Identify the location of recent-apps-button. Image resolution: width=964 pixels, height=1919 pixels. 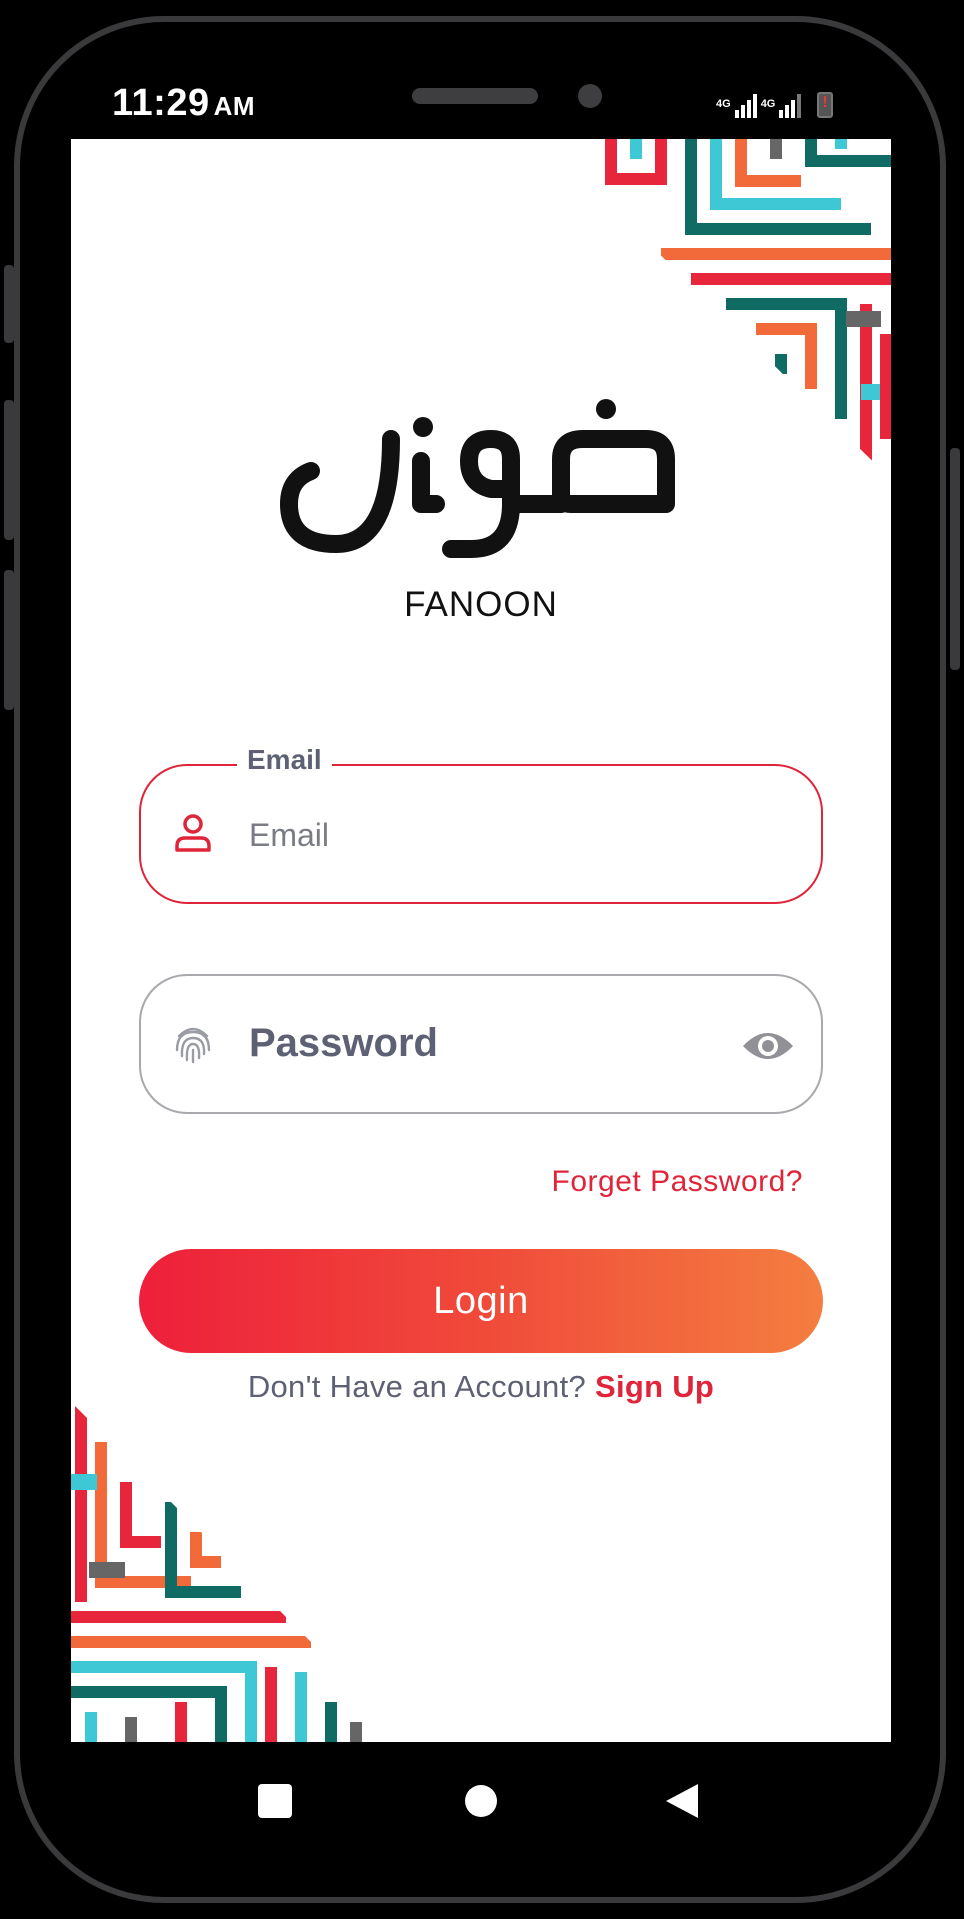
(275, 1801).